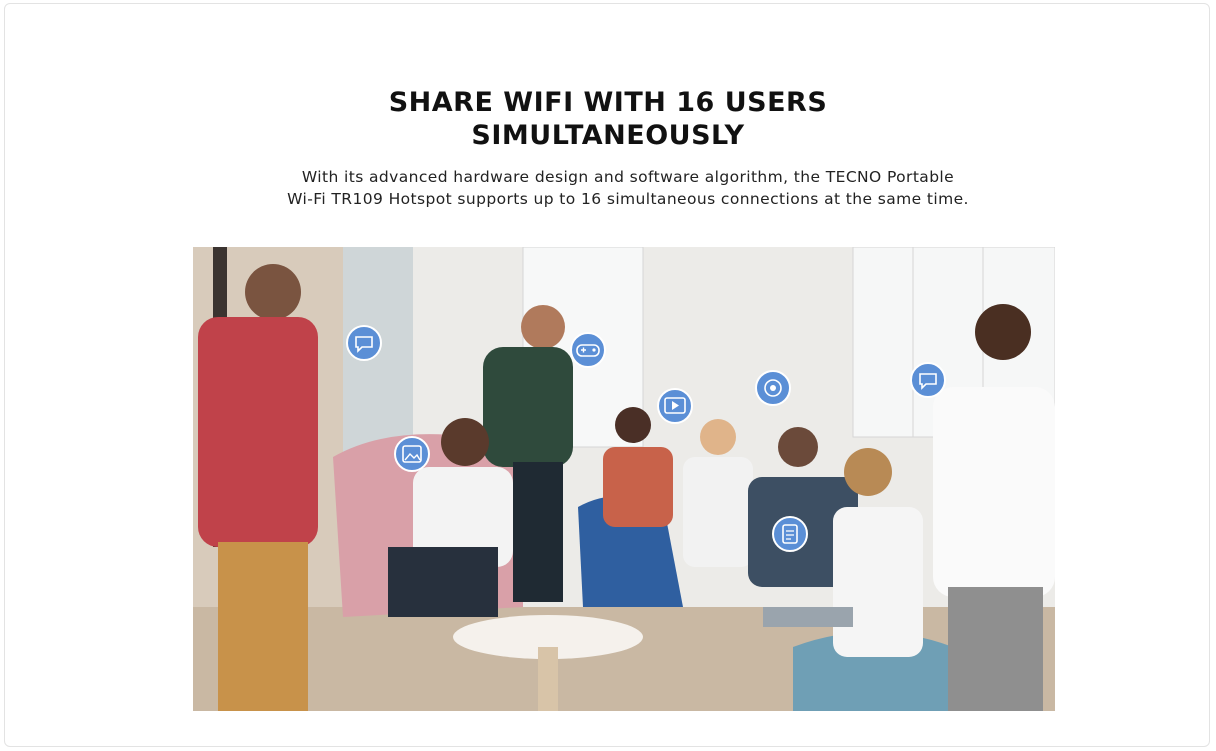  What do you see at coordinates (773, 388) in the screenshot?
I see `camera-icon` at bounding box center [773, 388].